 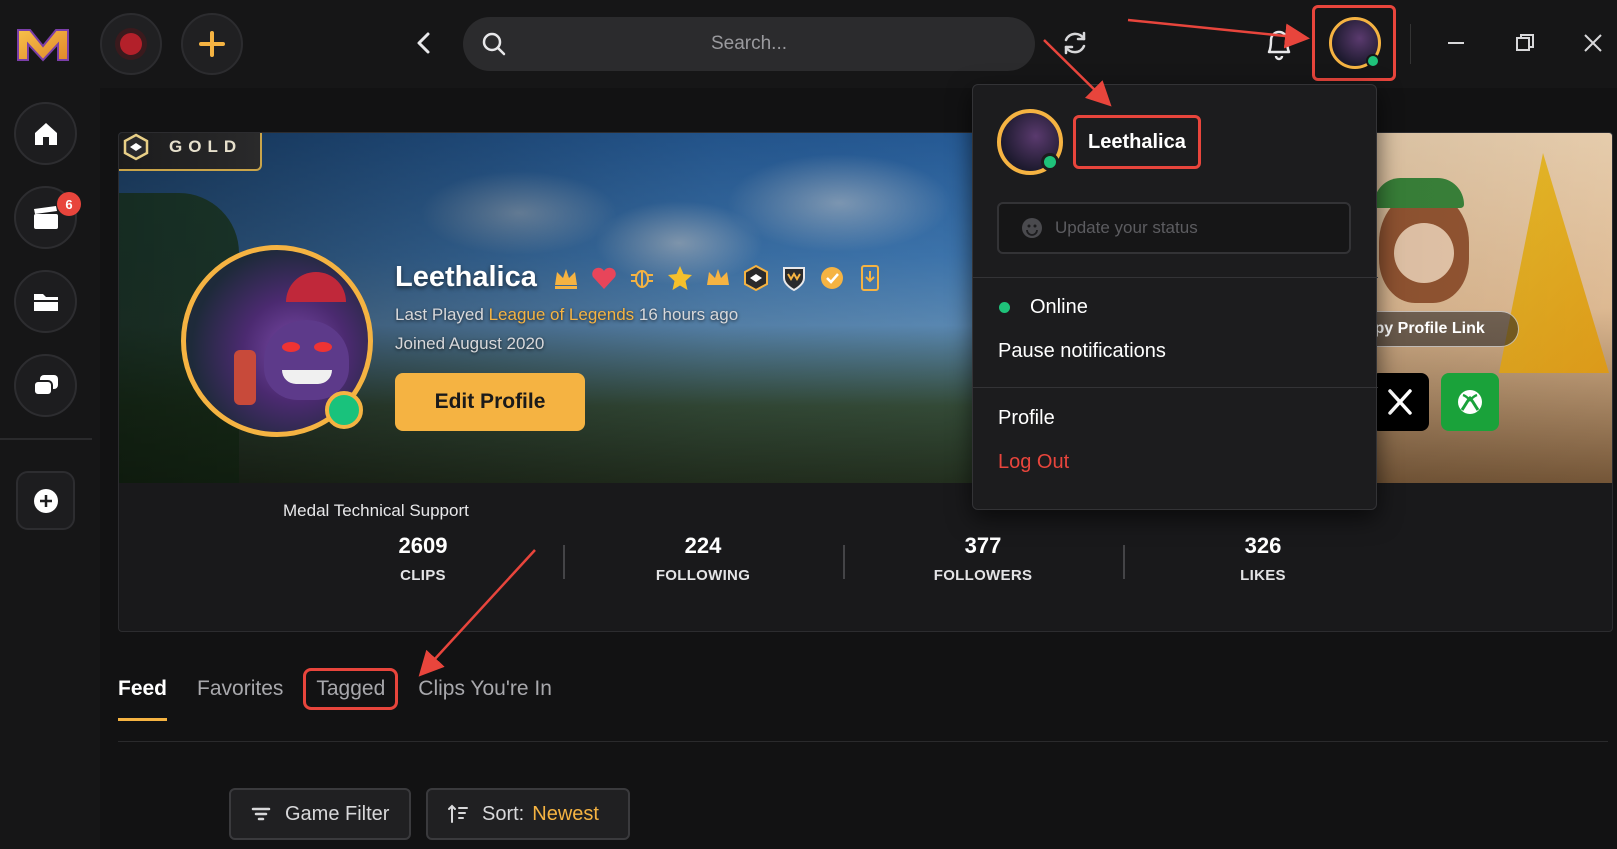 I want to click on record-icon, so click(x=131, y=44).